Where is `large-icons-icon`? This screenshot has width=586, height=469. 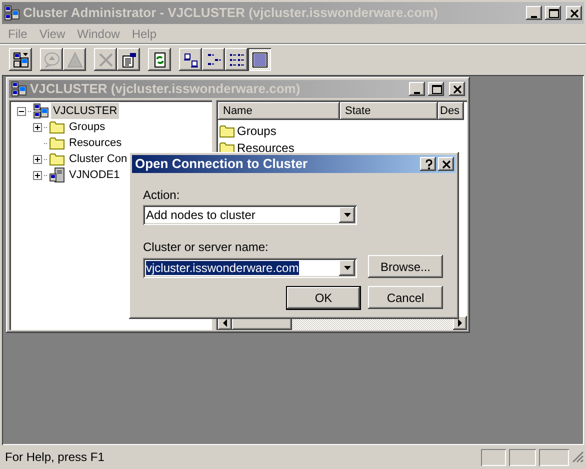 large-icons-icon is located at coordinates (190, 60).